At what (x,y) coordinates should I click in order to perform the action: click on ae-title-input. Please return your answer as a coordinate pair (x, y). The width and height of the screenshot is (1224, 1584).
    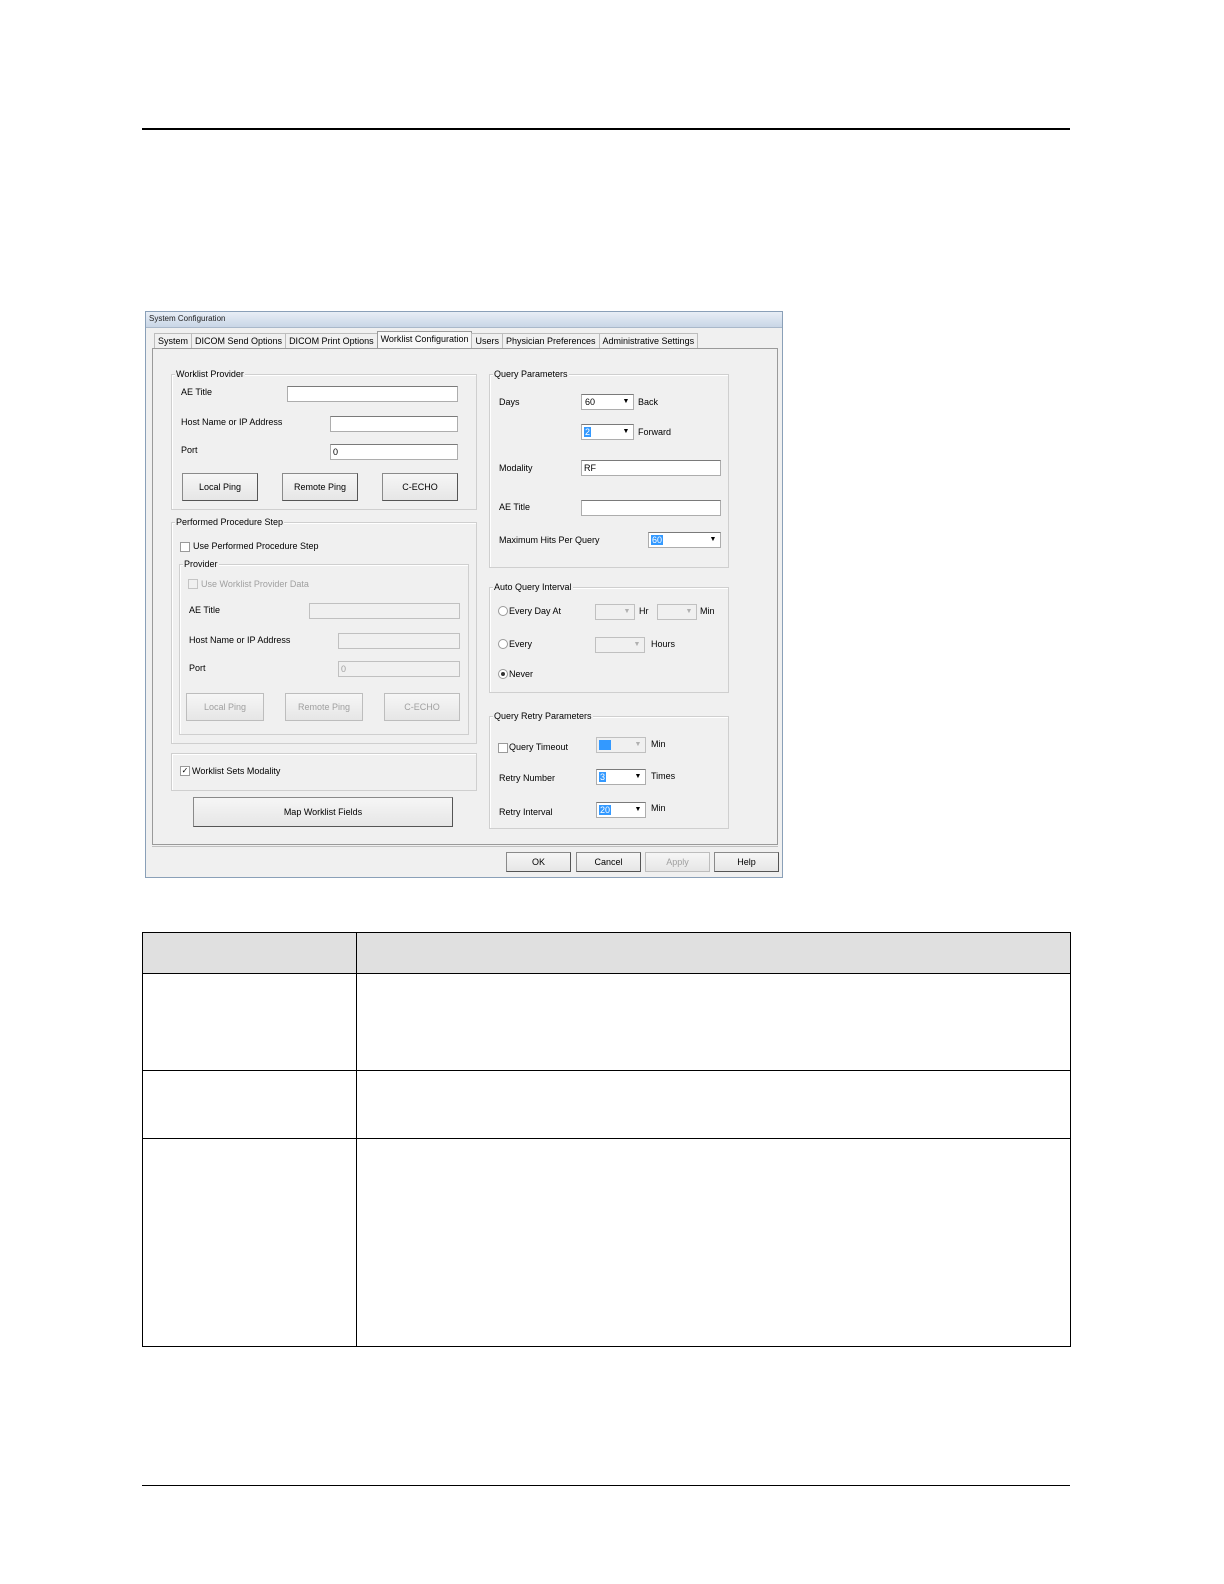
    Looking at the image, I should click on (372, 394).